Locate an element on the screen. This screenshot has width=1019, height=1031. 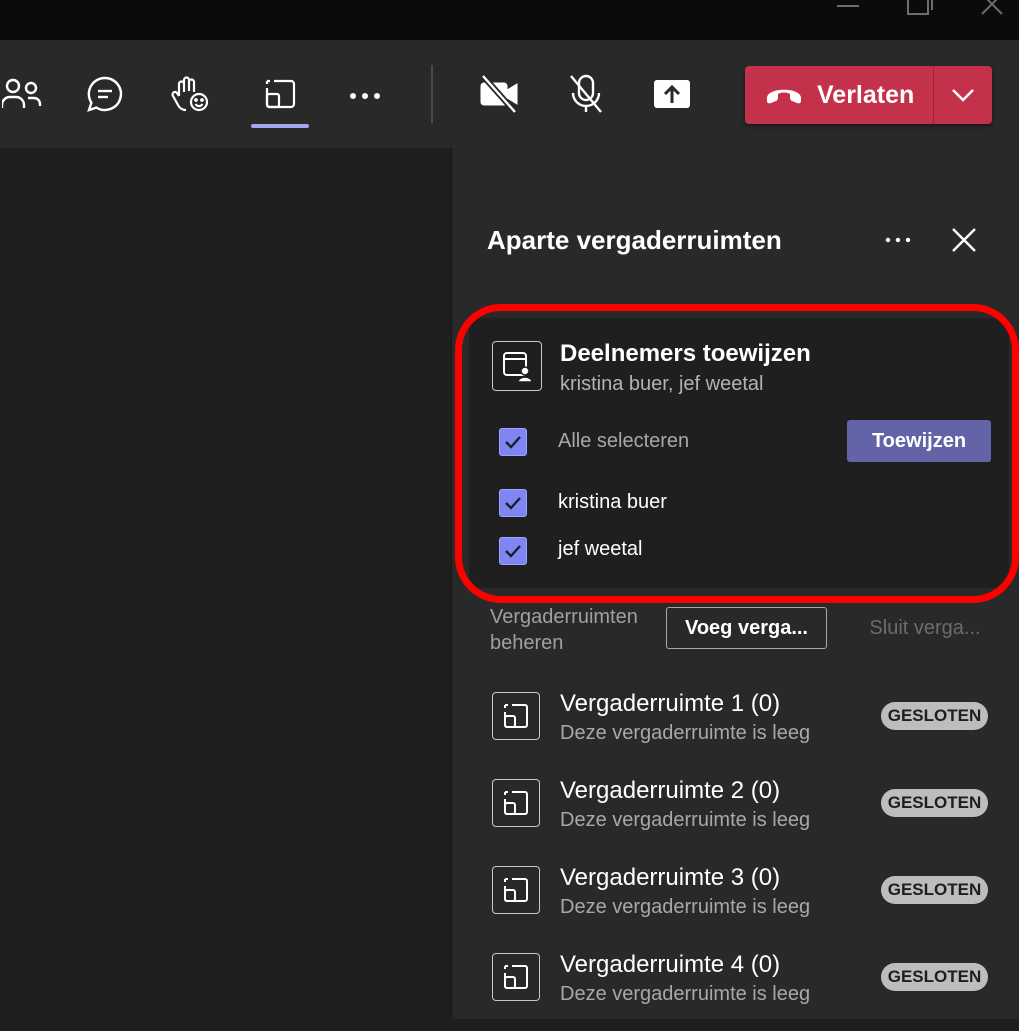
leave-options-button is located at coordinates (963, 95).